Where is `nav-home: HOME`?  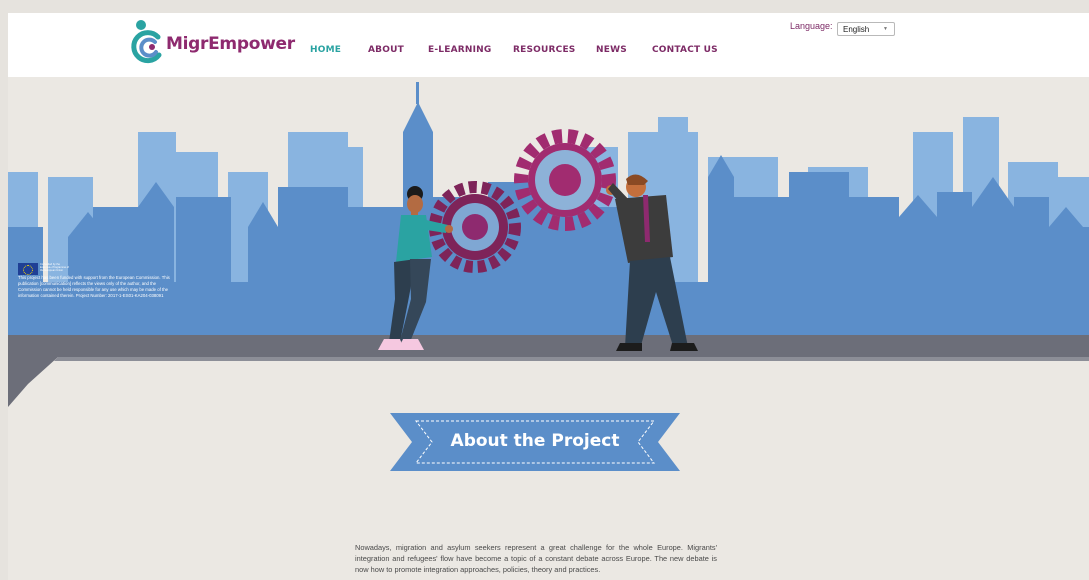 nav-home: HOME is located at coordinates (339, 50).